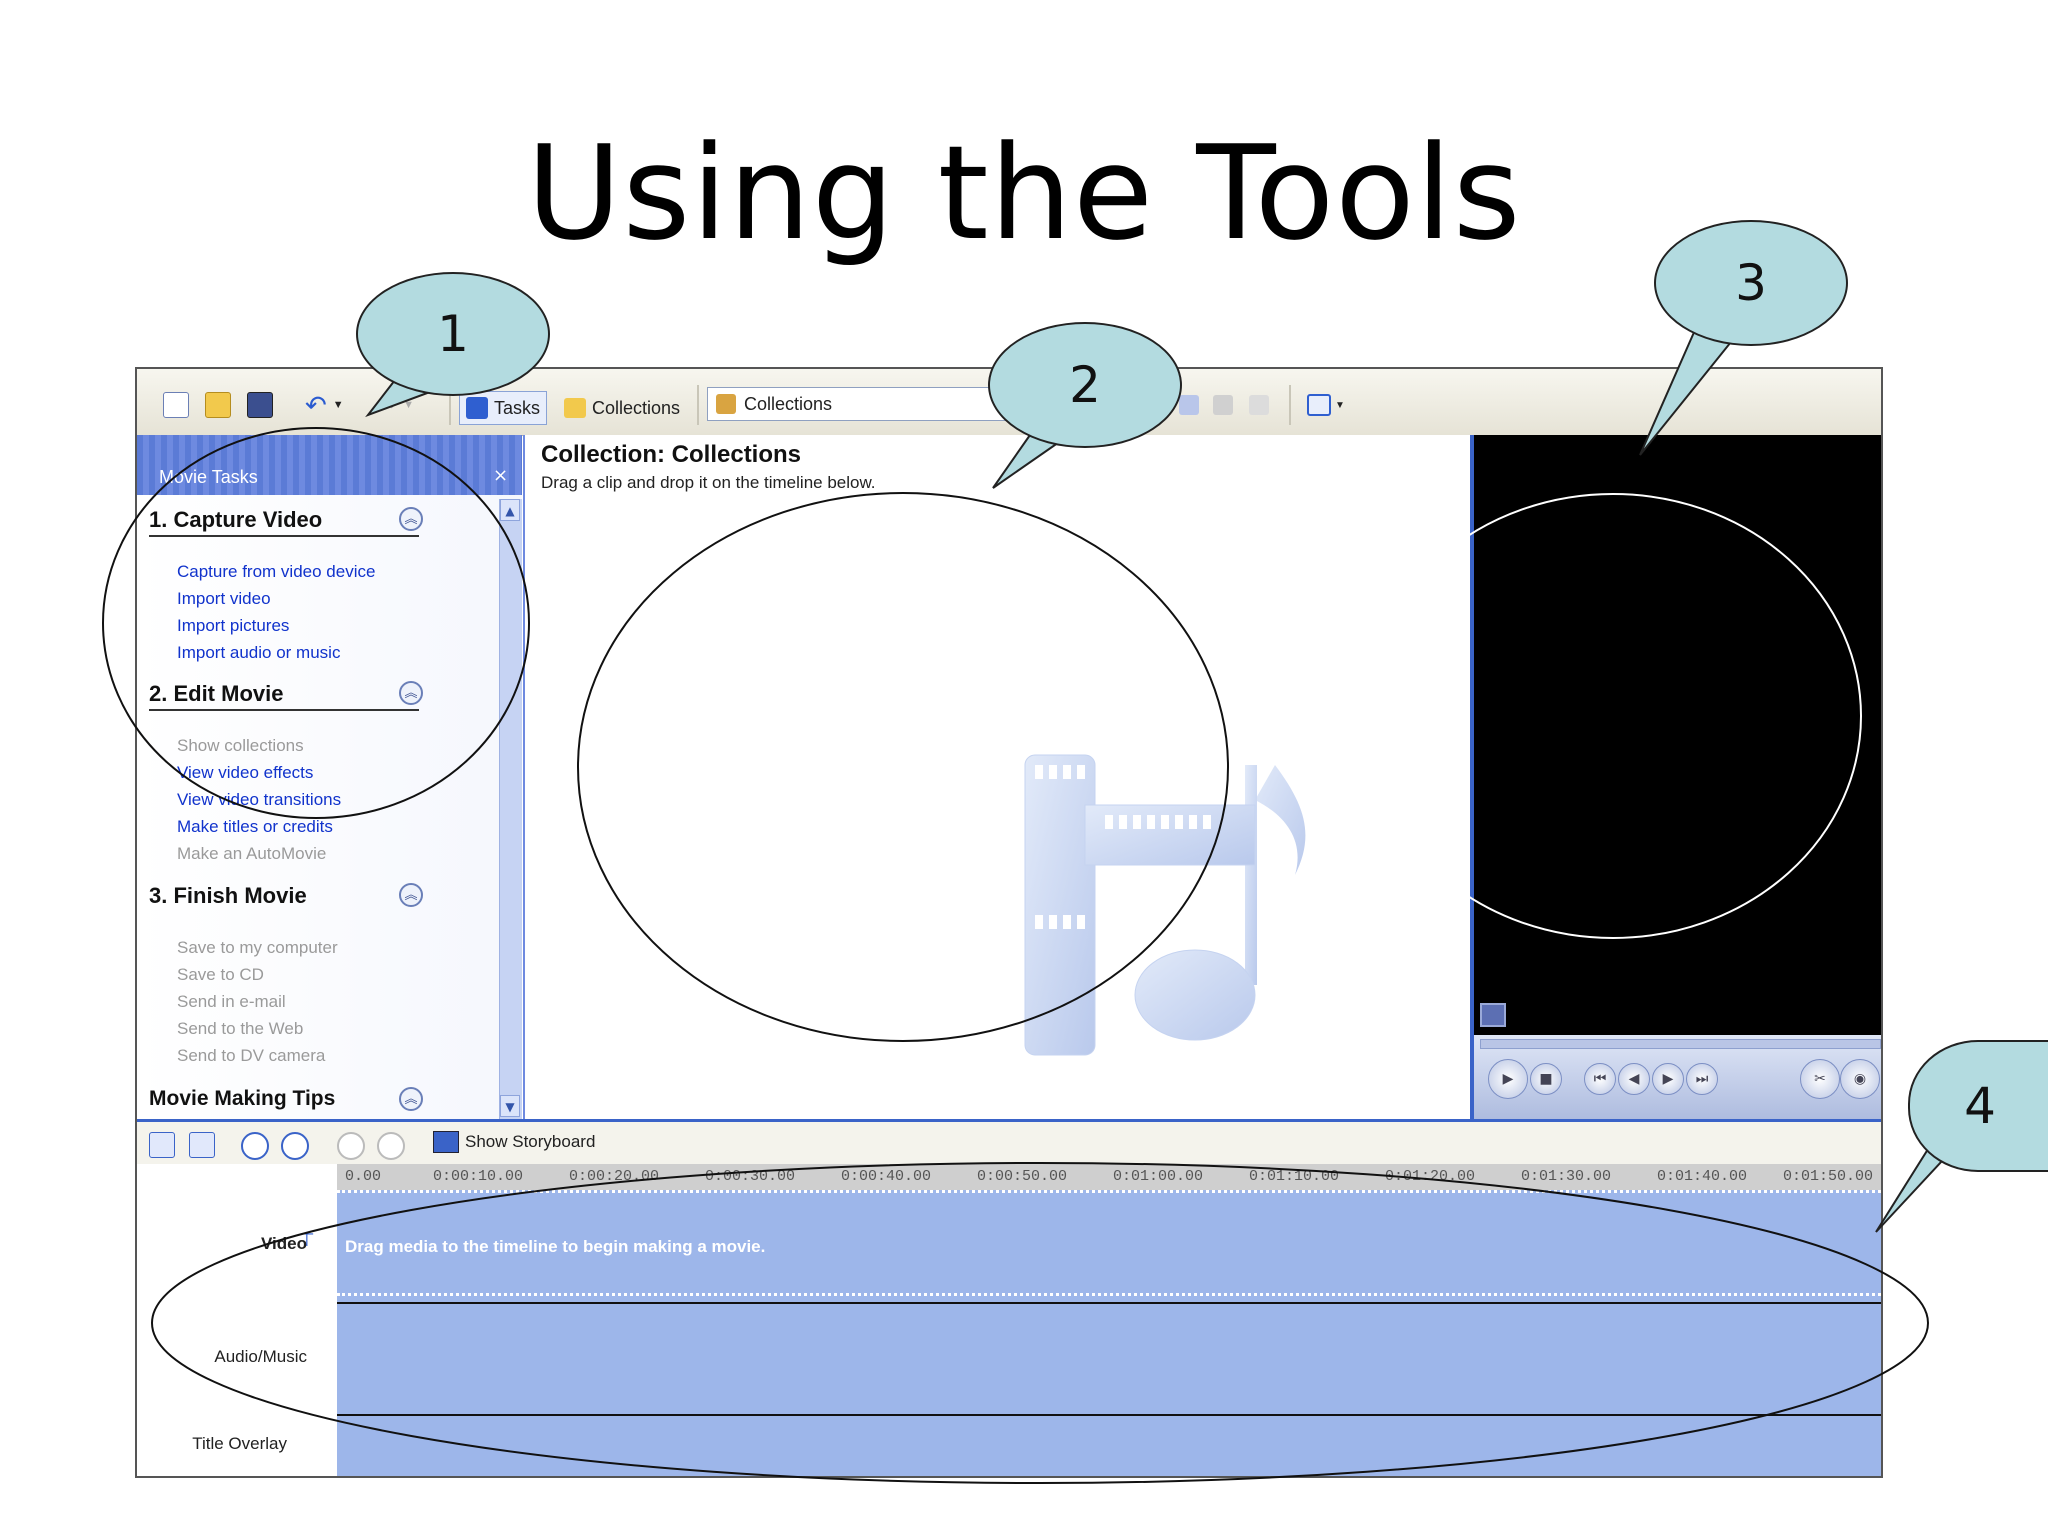 The width and height of the screenshot is (2048, 1536). I want to click on ruler-tick: 0:00:20.00, so click(614, 1176).